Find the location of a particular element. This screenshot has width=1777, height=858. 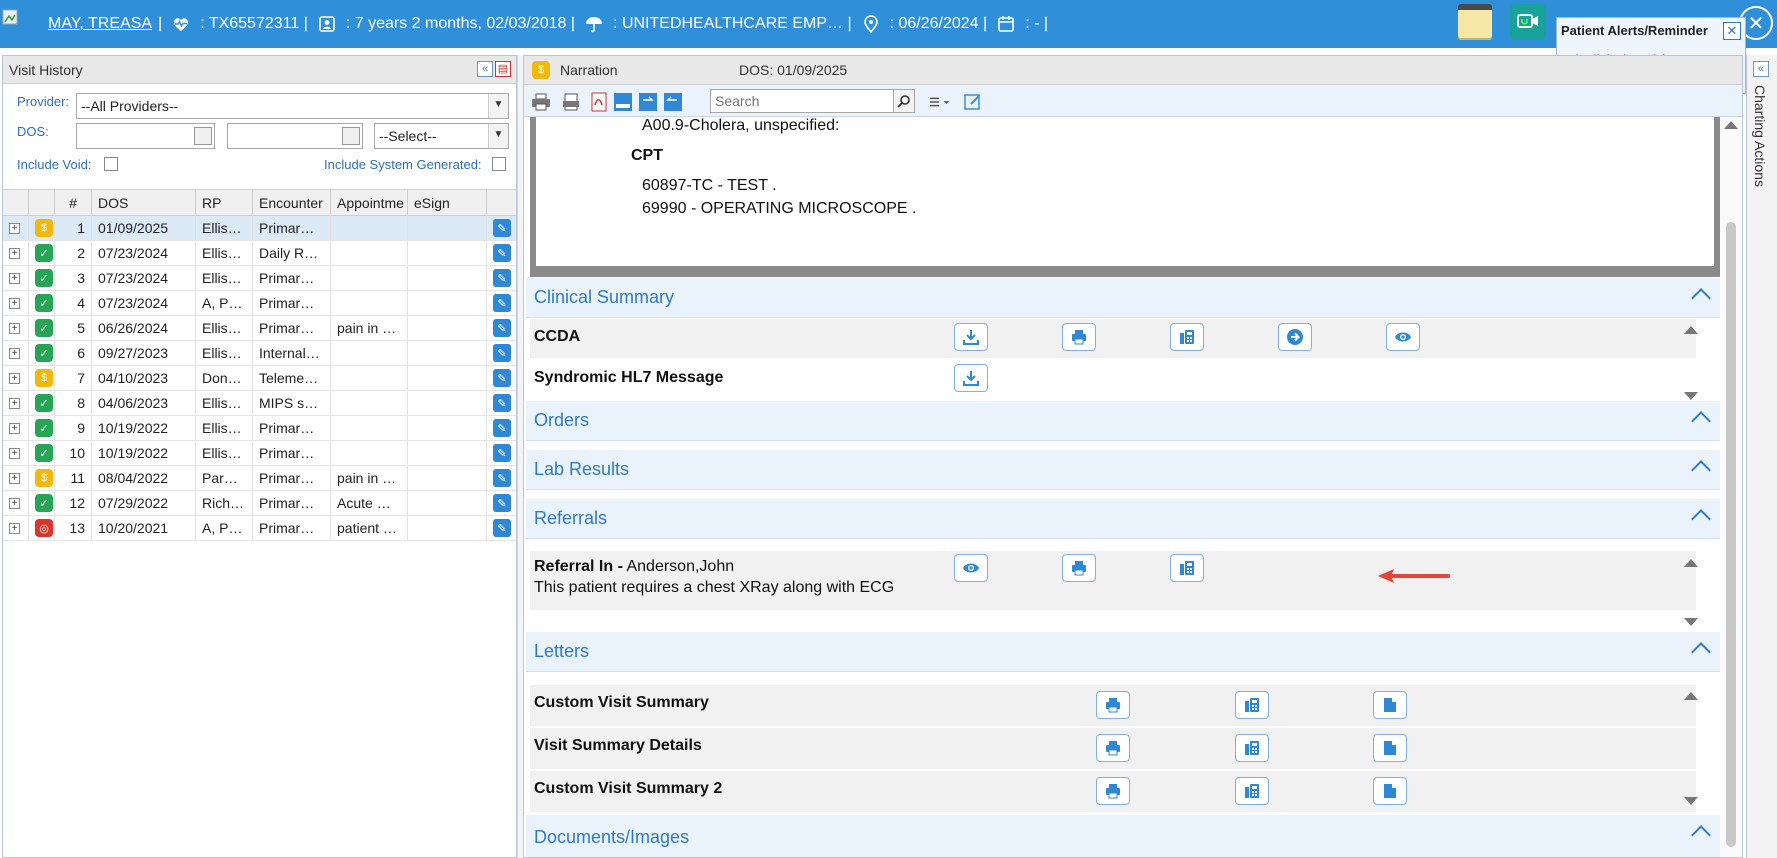

documents-header: Documents/Images is located at coordinates (1124, 836).